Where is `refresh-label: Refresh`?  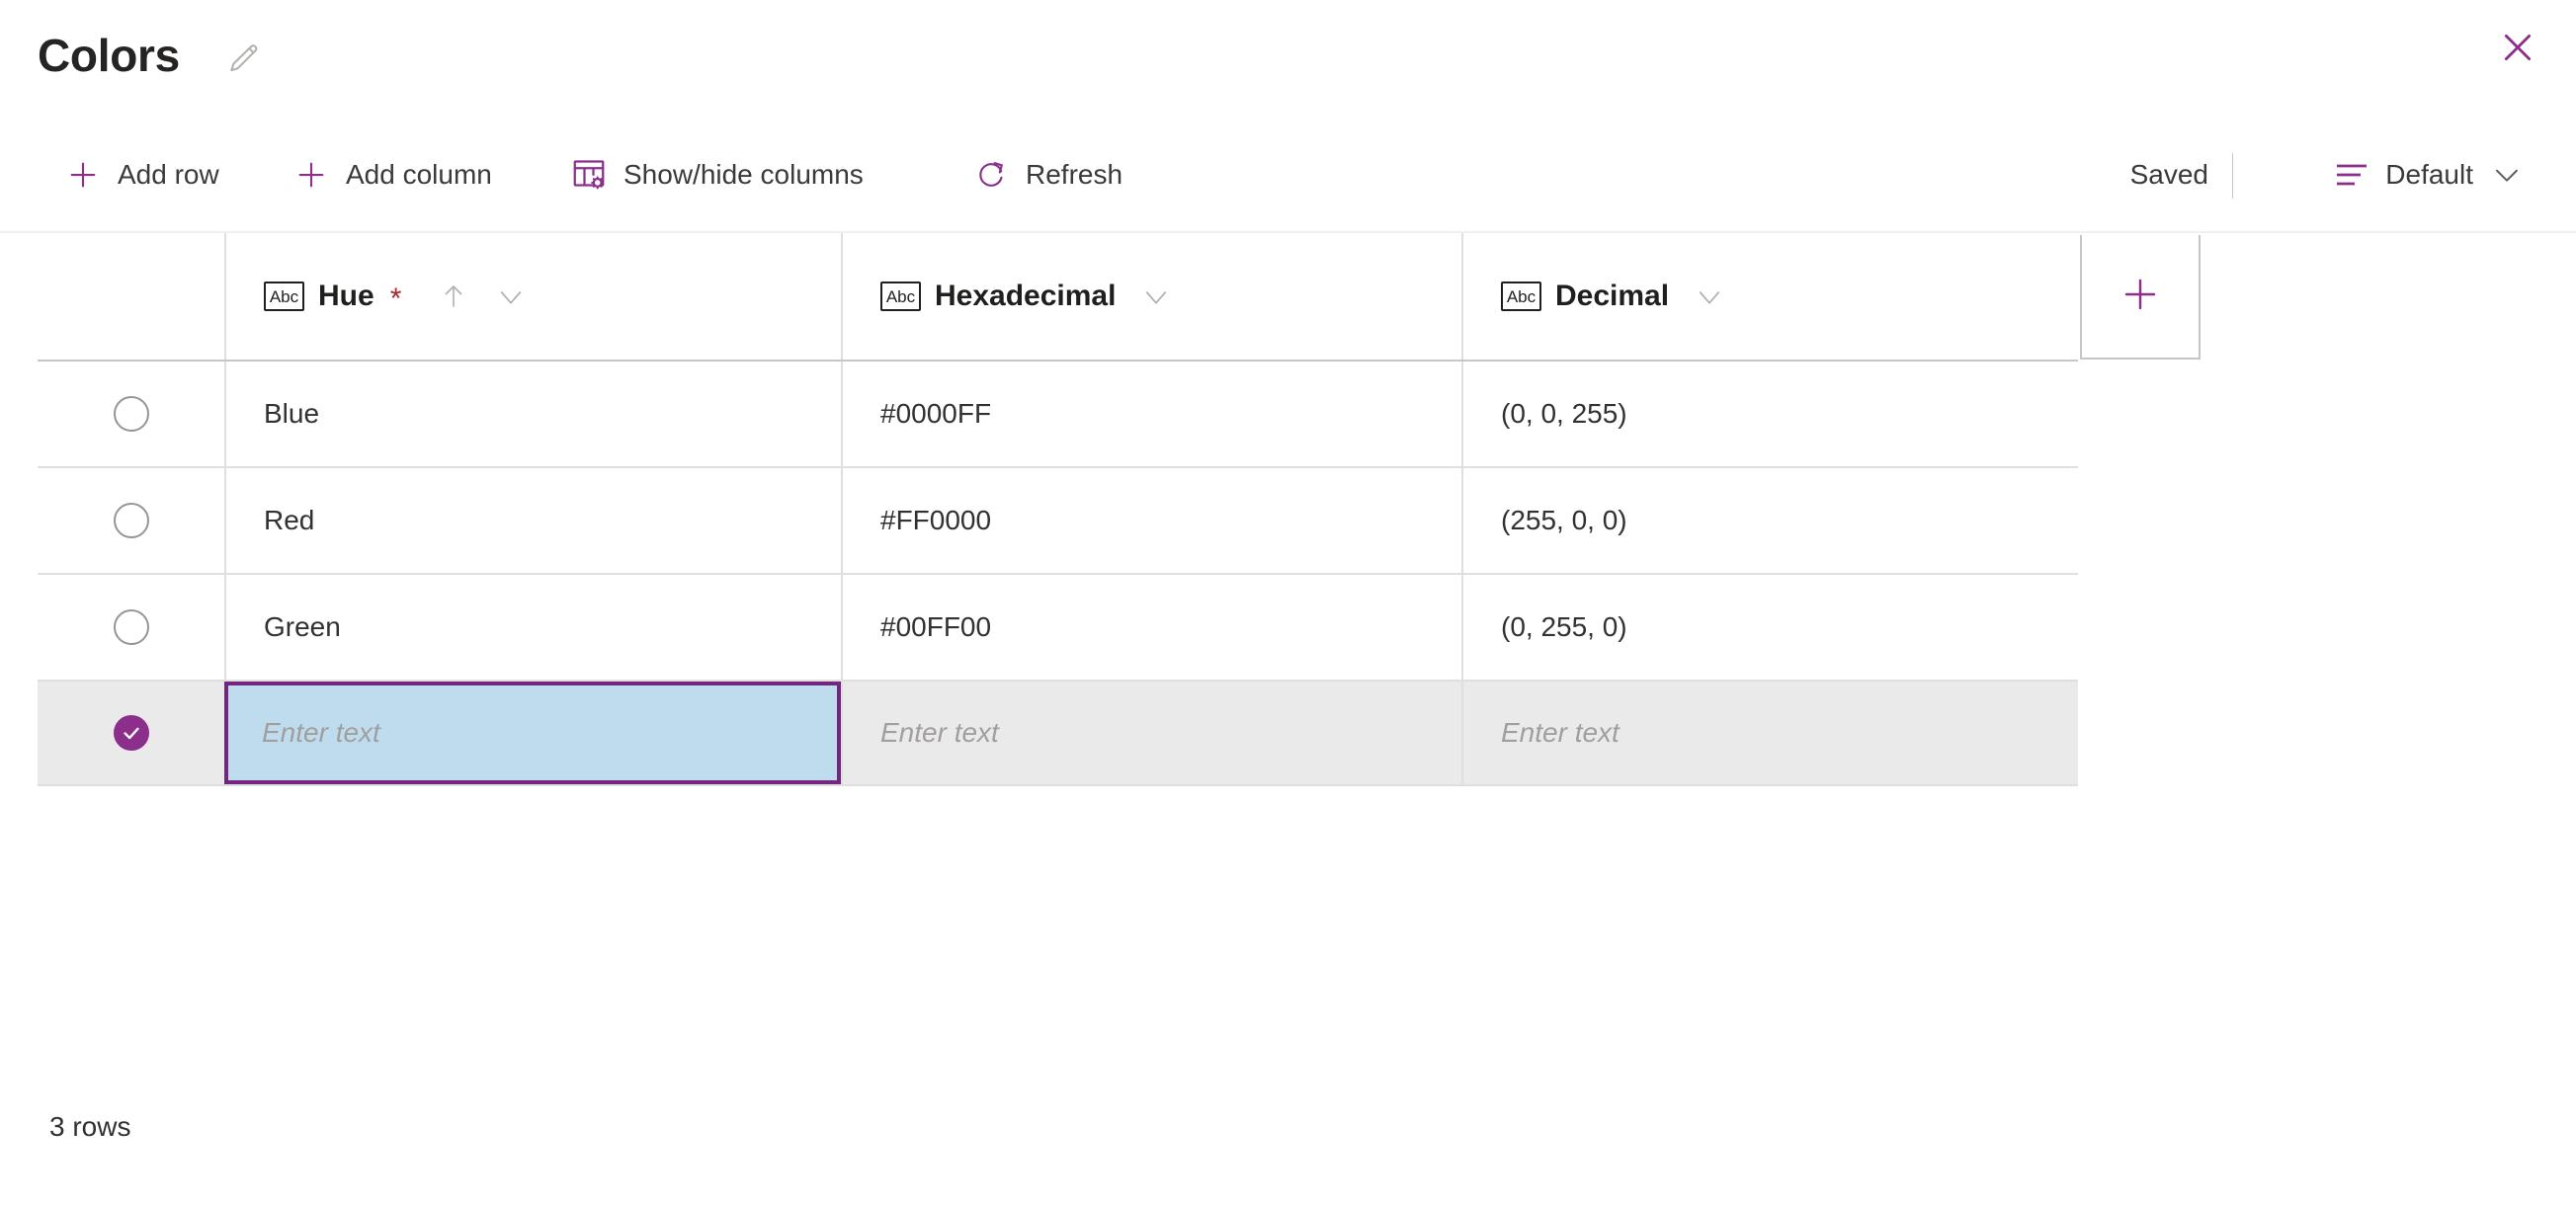 refresh-label: Refresh is located at coordinates (1074, 174).